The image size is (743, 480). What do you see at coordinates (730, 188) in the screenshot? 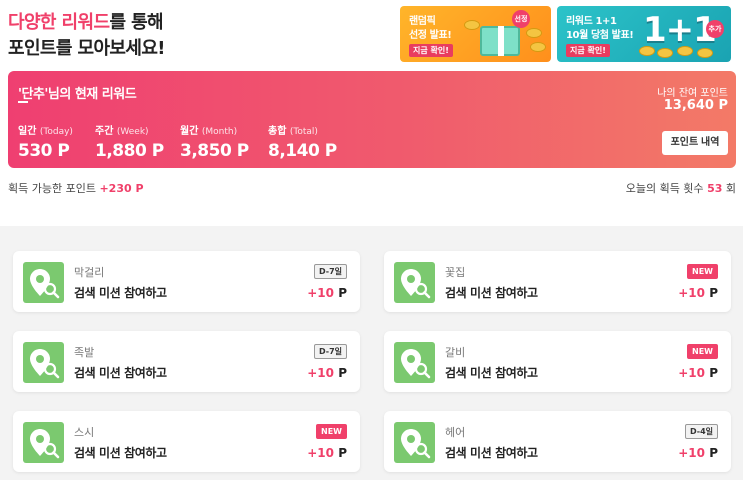
I see `today-count-unit: 회` at bounding box center [730, 188].